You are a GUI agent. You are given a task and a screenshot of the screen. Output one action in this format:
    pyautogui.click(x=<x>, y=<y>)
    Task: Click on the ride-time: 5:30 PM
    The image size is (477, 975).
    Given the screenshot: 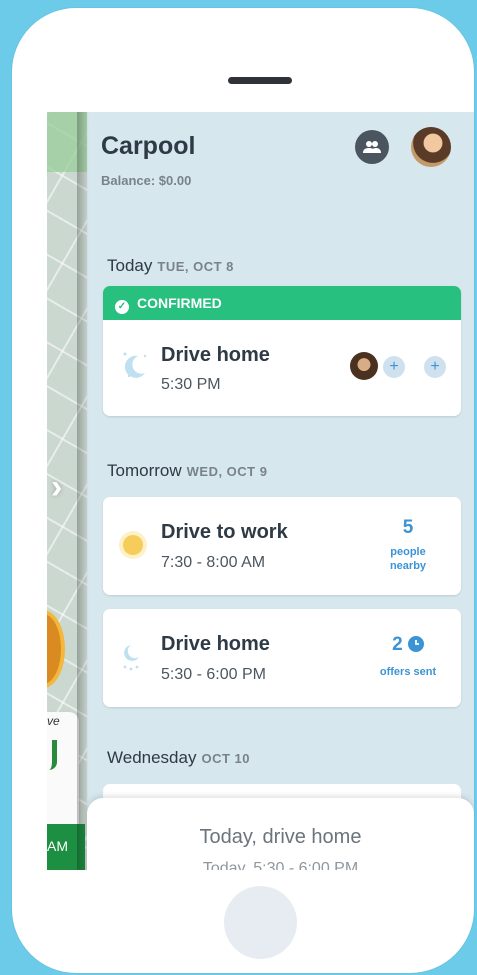 What is the action you would take?
    pyautogui.click(x=191, y=384)
    